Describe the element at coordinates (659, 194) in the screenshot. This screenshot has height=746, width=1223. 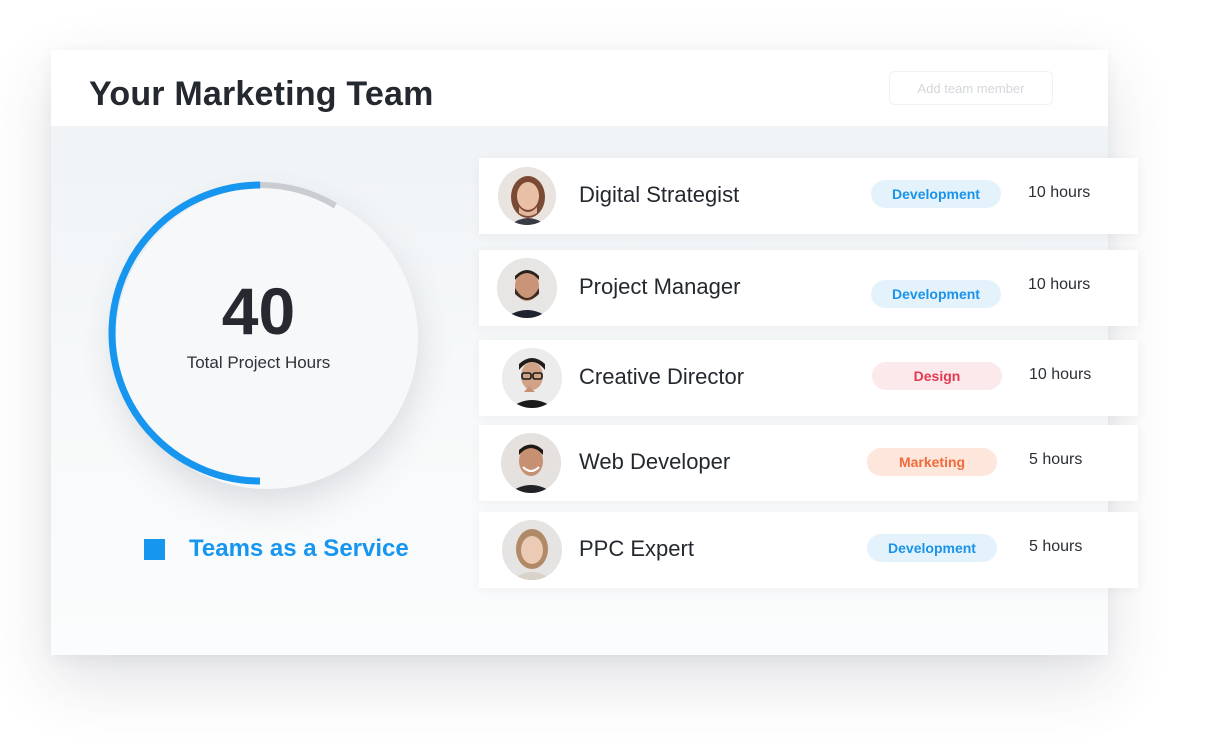
I see `role-title: Digital Strategist` at that location.